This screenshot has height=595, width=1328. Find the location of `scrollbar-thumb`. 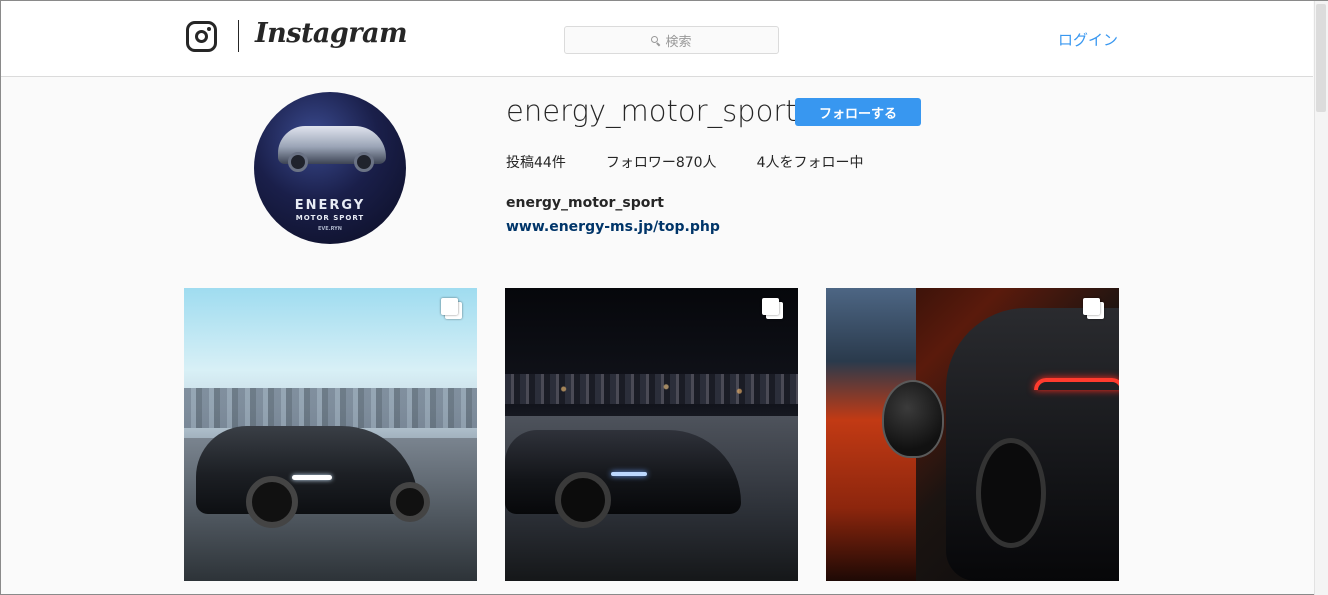

scrollbar-thumb is located at coordinates (1321, 58).